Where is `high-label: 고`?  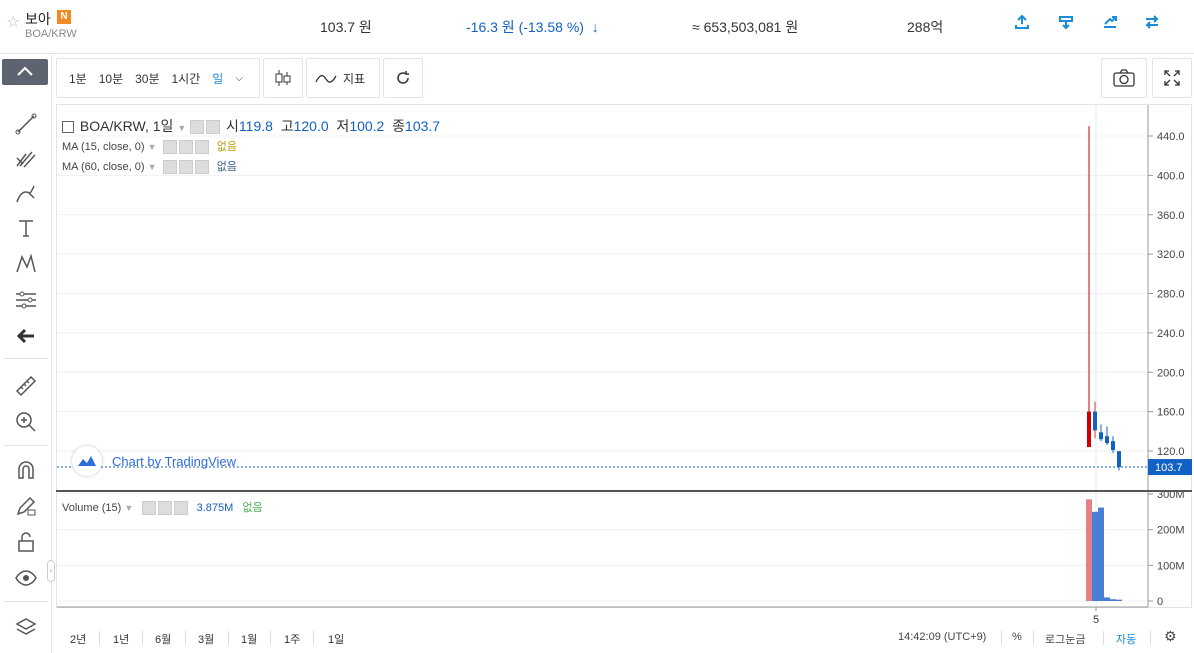
high-label: 고 is located at coordinates (287, 126).